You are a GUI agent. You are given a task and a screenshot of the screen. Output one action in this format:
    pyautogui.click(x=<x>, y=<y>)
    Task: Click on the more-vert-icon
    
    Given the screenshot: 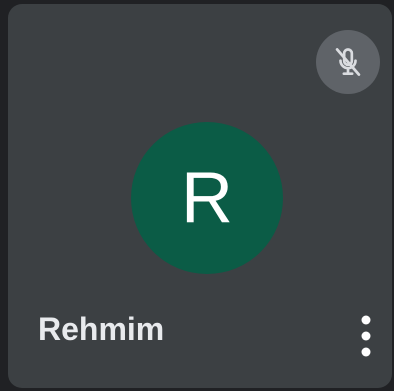 What is the action you would take?
    pyautogui.click(x=366, y=336)
    